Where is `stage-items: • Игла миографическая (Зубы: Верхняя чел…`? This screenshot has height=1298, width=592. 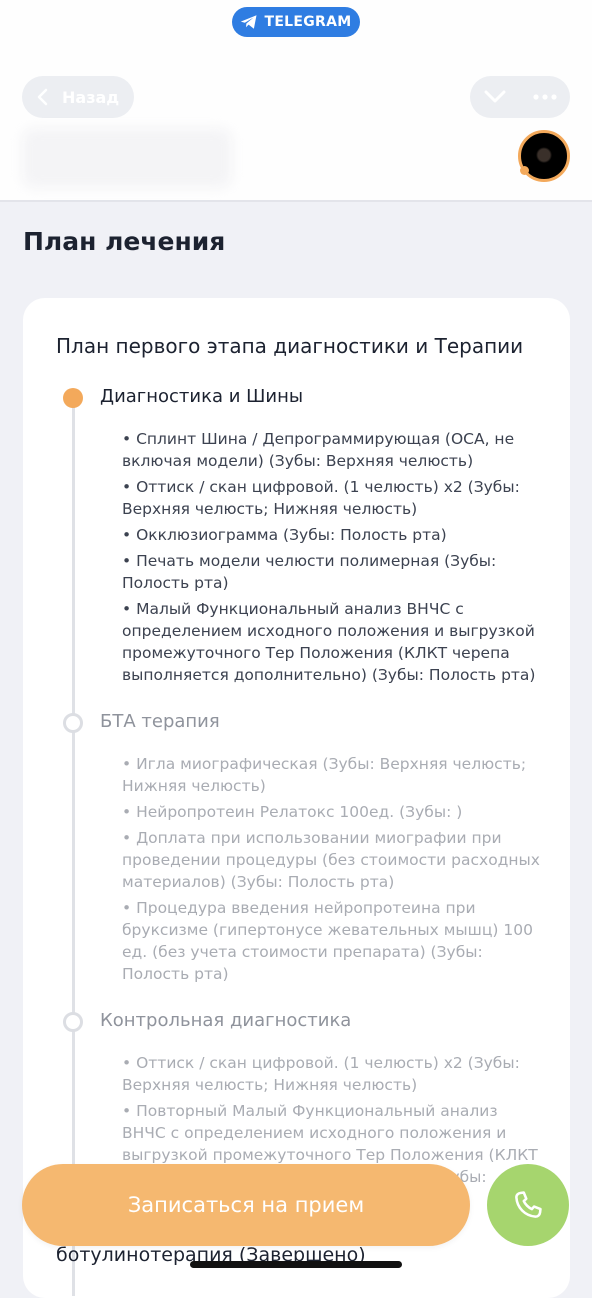
stage-items: • Игла миографическая (Зубы: Верхняя чел… is located at coordinates (332, 871).